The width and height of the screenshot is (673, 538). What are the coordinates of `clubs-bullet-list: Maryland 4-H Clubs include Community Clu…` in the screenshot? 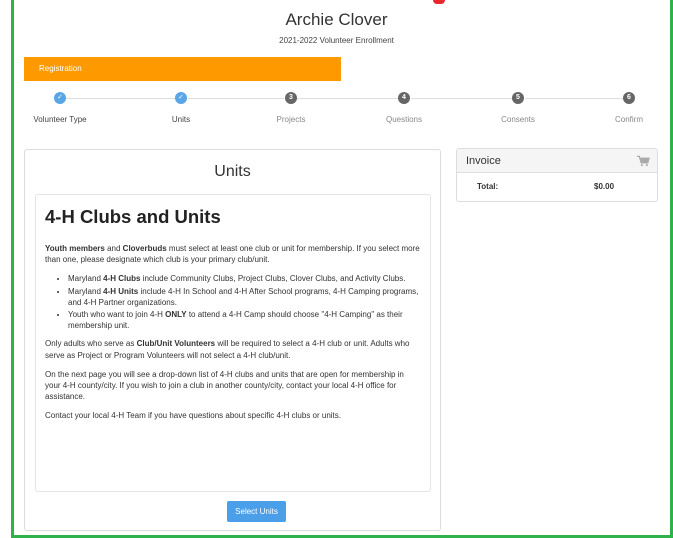 It's located at (244, 302).